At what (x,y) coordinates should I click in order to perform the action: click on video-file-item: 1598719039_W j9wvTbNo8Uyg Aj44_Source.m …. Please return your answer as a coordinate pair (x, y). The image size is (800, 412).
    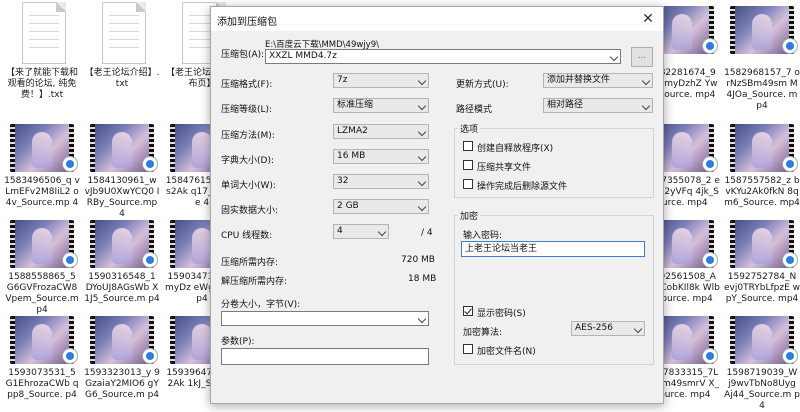
    Looking at the image, I should click on (762, 360).